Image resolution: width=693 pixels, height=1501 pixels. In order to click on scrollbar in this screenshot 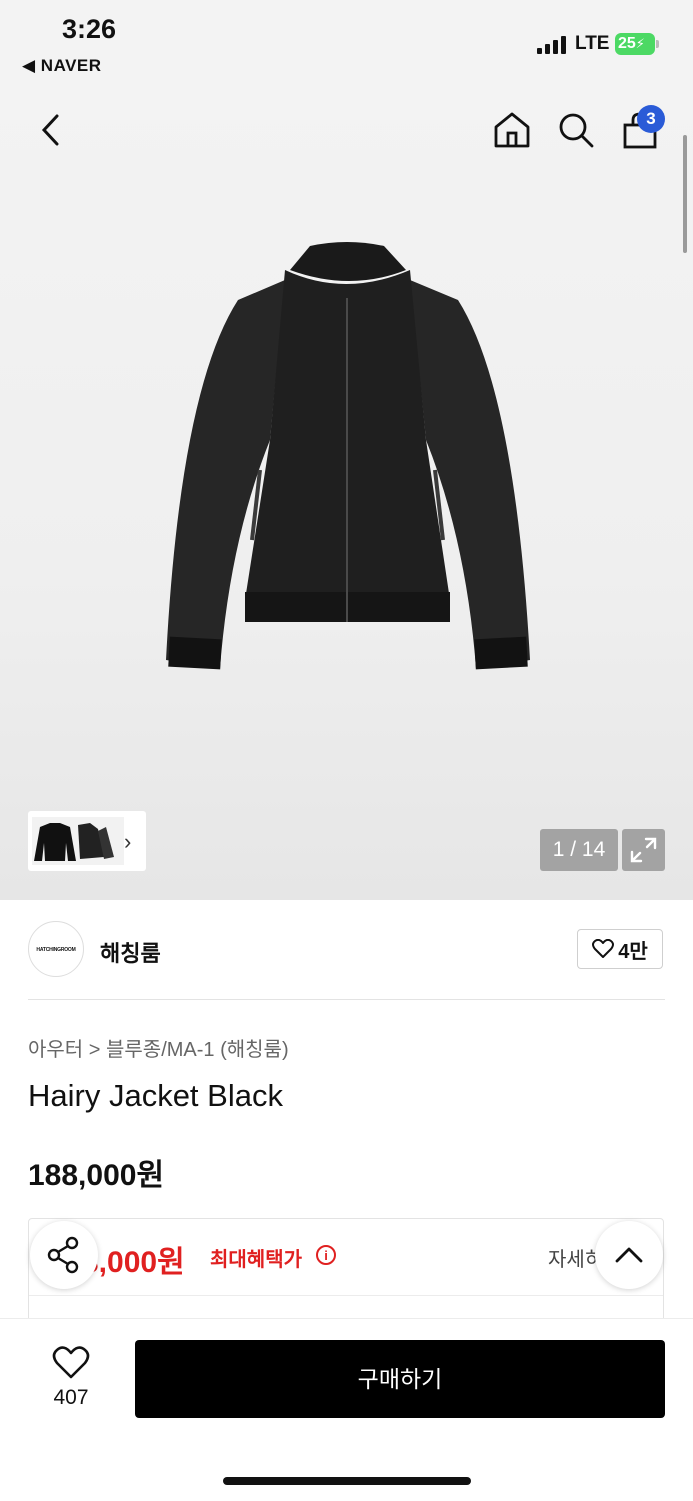, I will do `click(685, 194)`.